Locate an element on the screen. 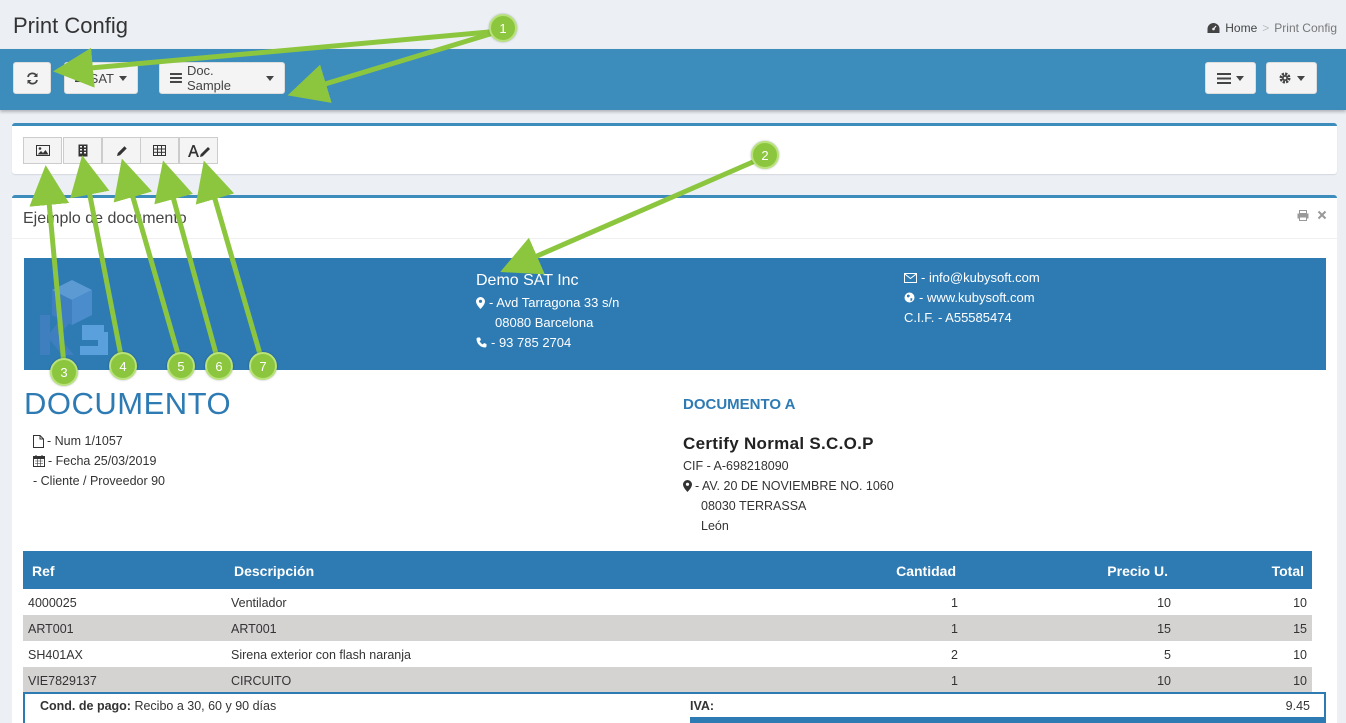  cell-ref: SH401AX is located at coordinates (55, 655).